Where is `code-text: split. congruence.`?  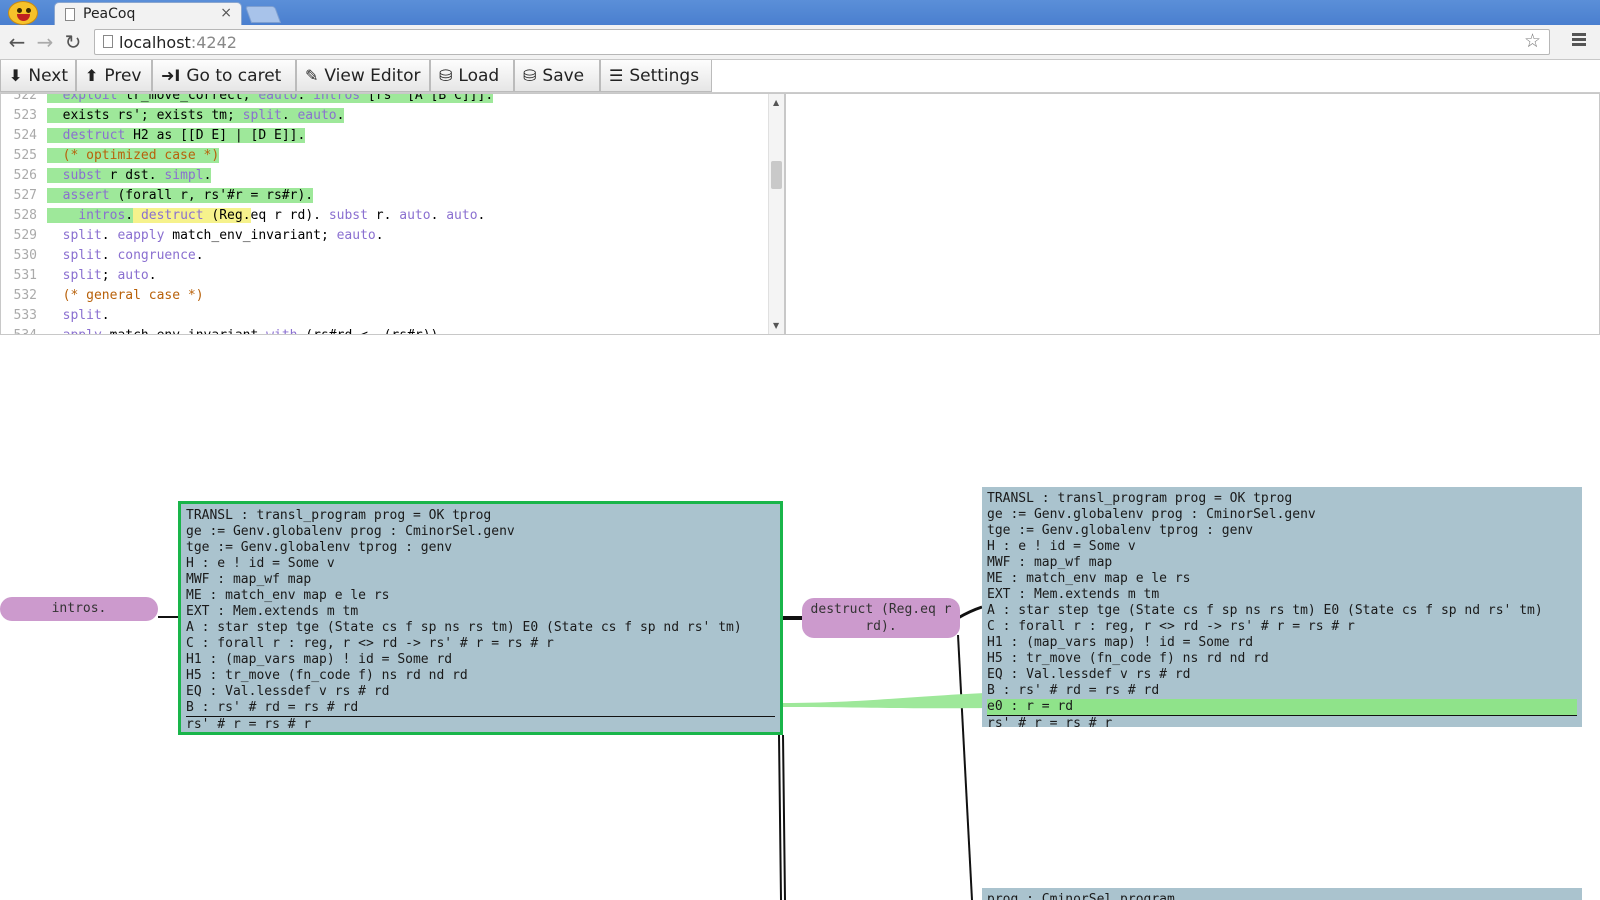 code-text: split. congruence. is located at coordinates (133, 255).